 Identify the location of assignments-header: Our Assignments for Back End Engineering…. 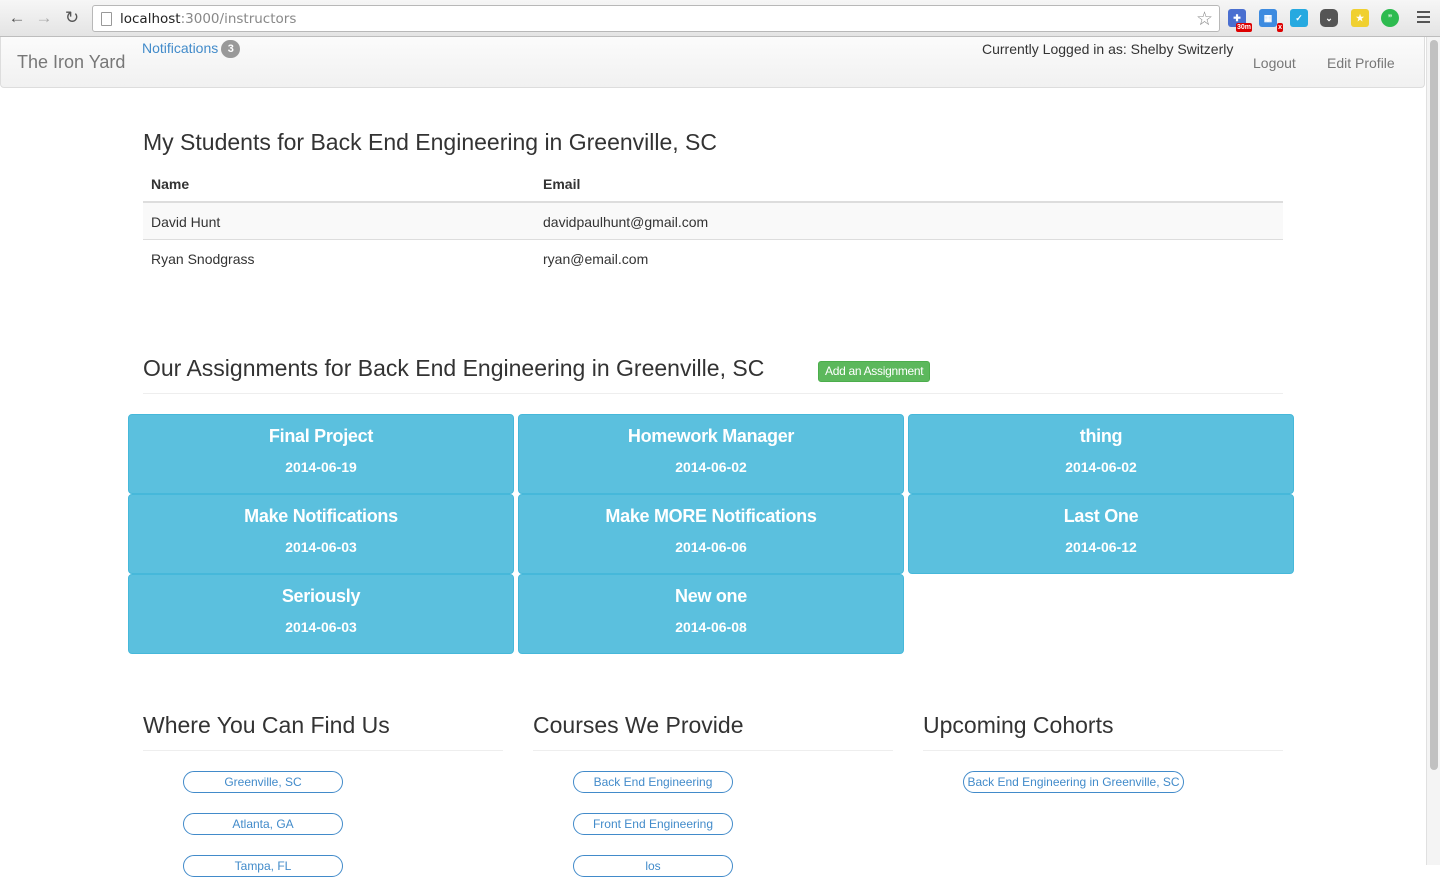
(713, 374).